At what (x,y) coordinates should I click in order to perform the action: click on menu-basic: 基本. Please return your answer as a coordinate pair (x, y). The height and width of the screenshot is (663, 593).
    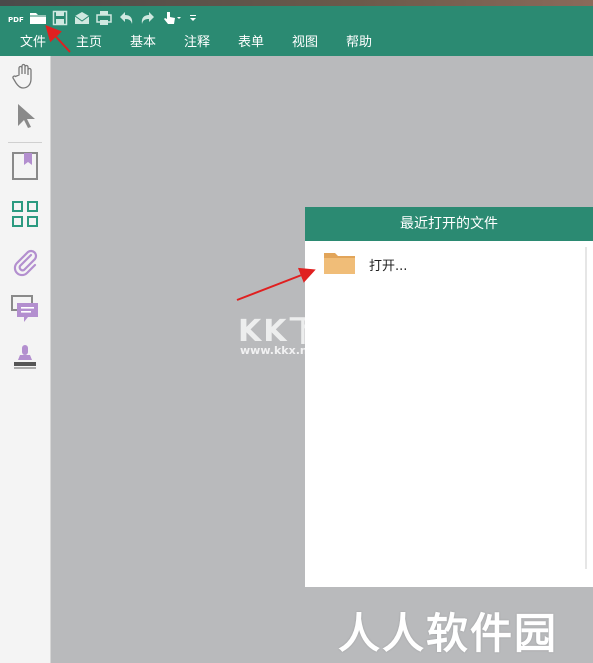
    Looking at the image, I should click on (143, 43).